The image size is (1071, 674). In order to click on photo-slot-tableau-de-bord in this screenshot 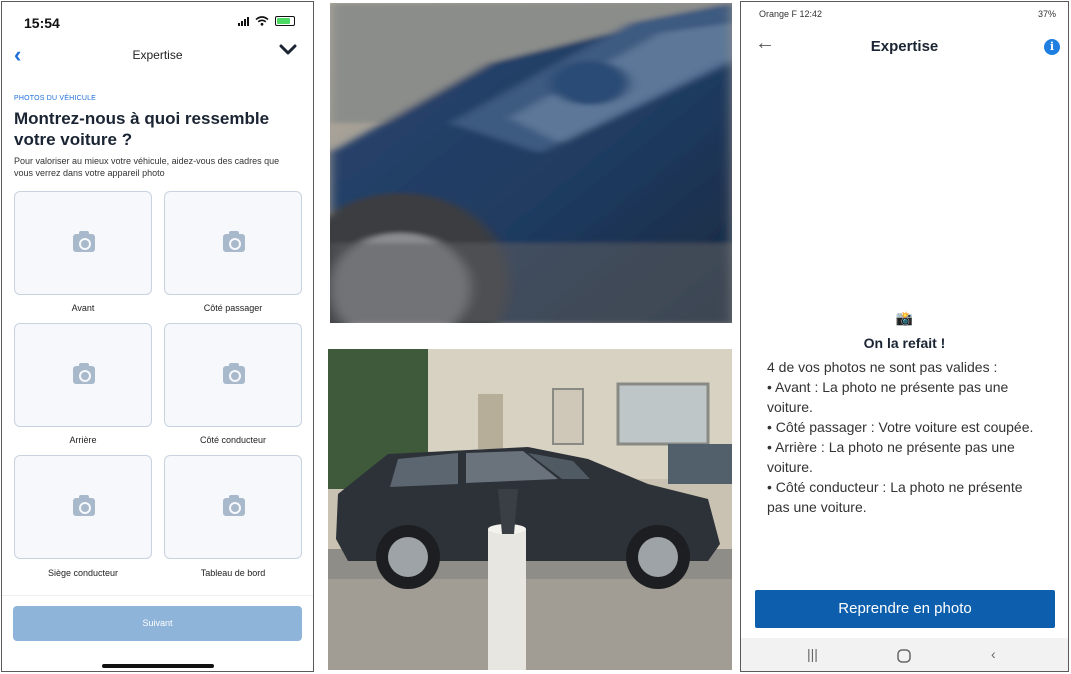, I will do `click(233, 507)`.